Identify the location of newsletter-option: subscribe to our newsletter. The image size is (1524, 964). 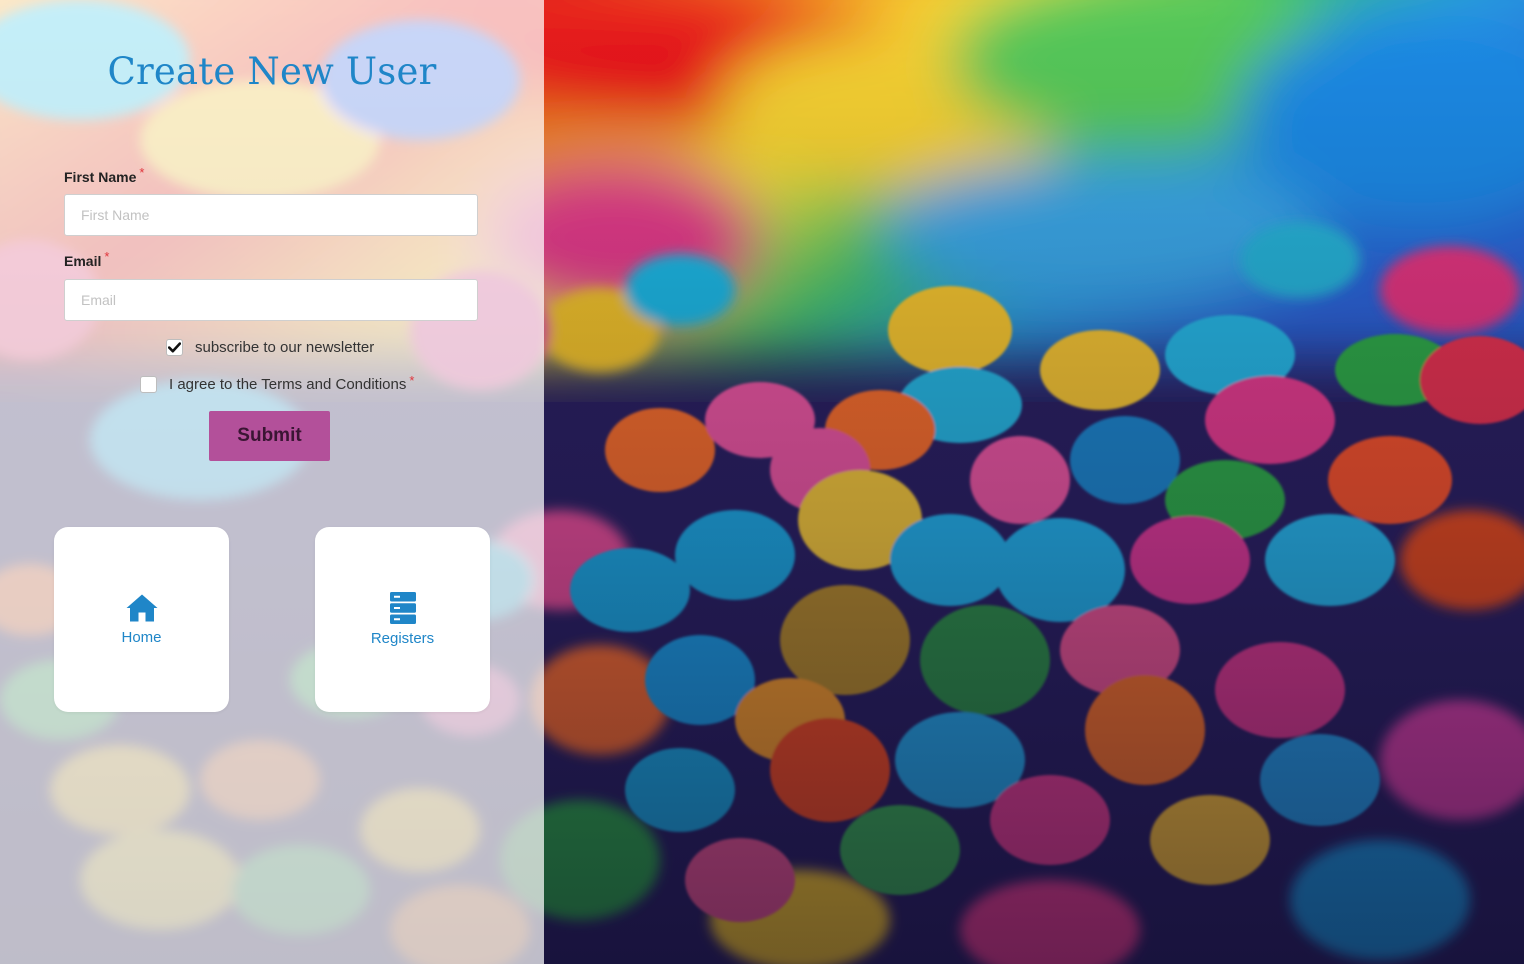
(270, 347).